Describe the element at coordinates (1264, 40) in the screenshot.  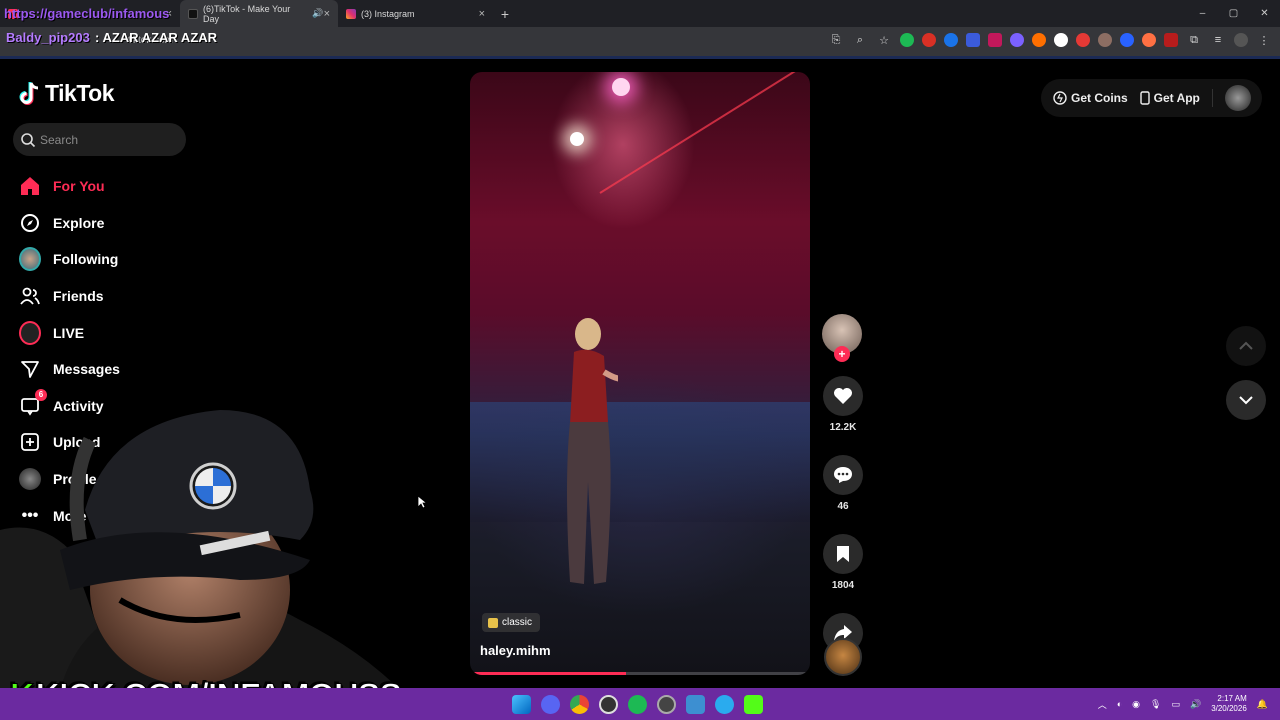
I see `menu-icon: ⋮` at that location.